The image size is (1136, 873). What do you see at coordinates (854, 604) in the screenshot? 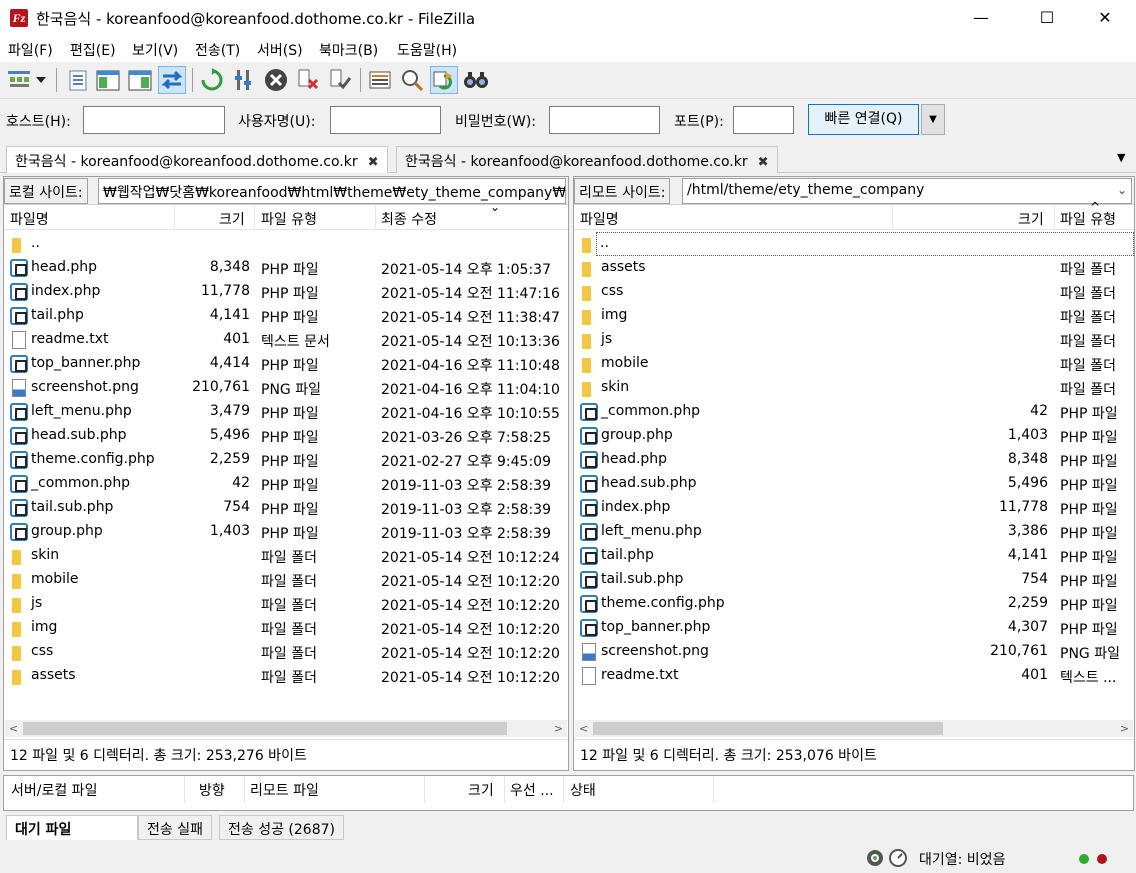
I see `table-row: theme.config.php 2,259 PHP 파일` at bounding box center [854, 604].